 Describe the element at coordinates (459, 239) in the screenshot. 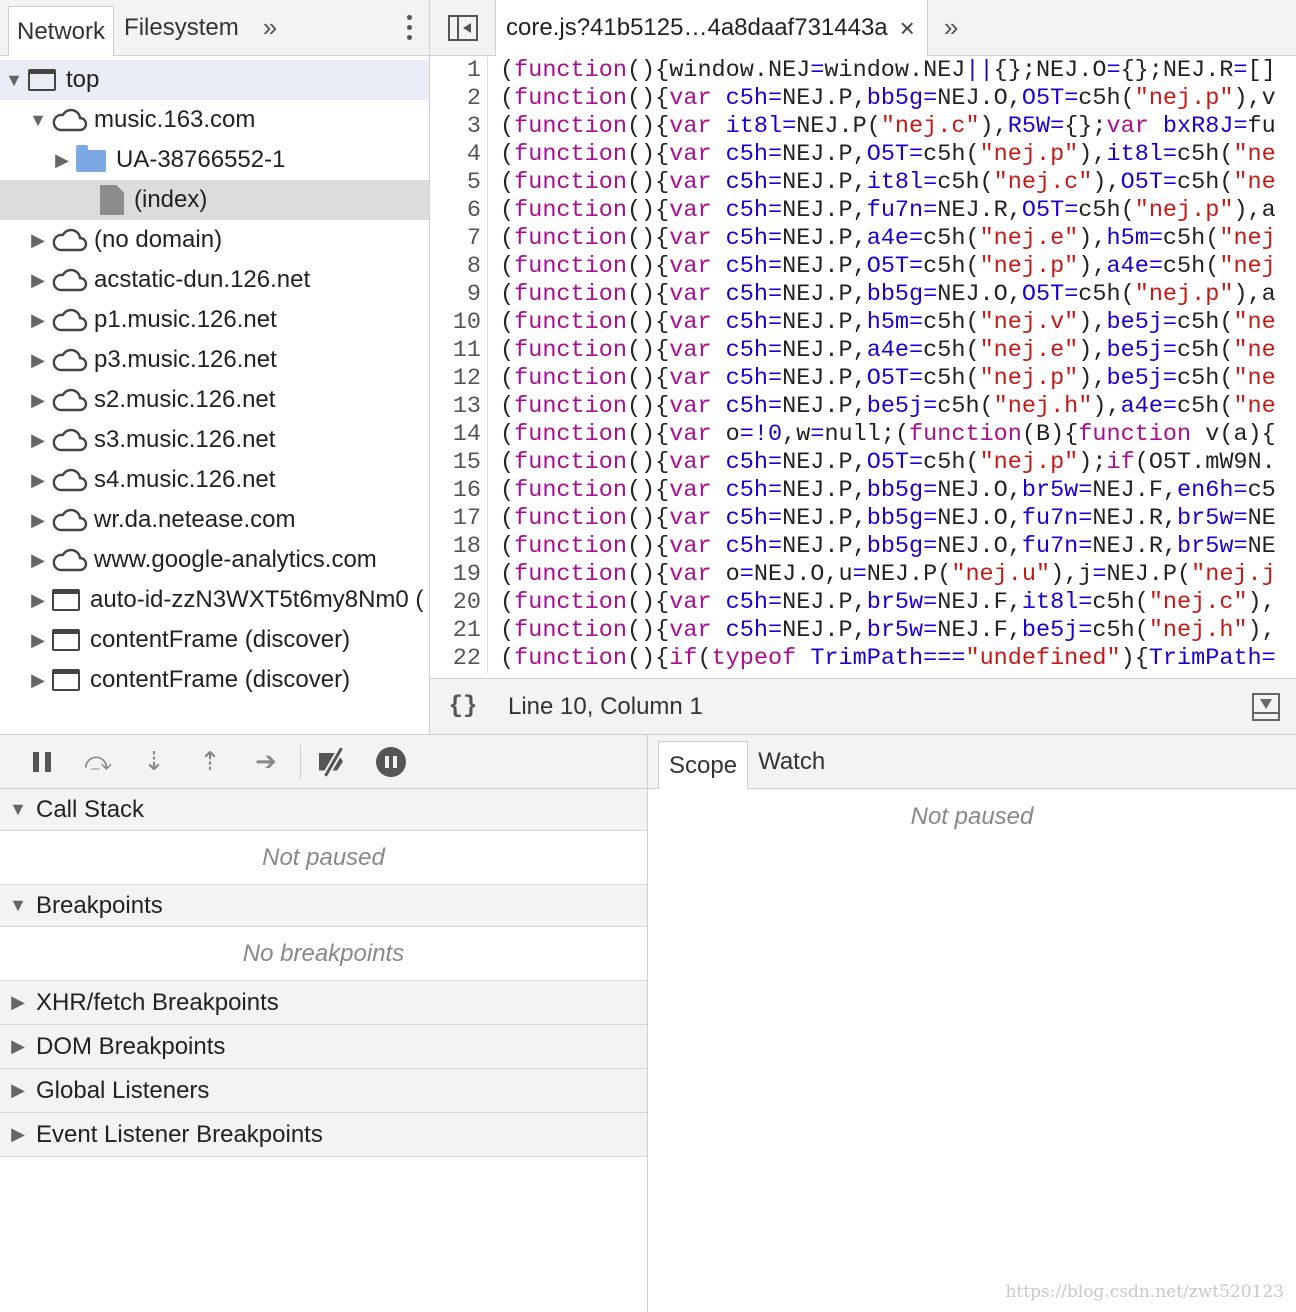

I see `line-number: 7` at that location.